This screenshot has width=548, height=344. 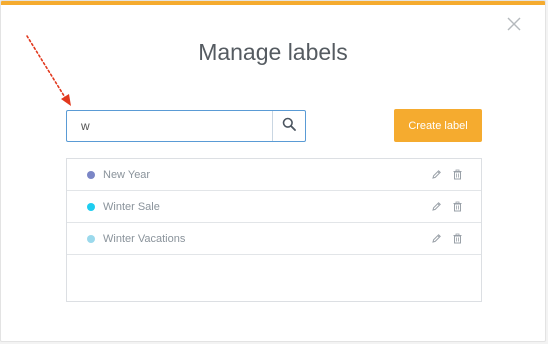 What do you see at coordinates (274, 175) in the screenshot?
I see `list-item: New Year` at bounding box center [274, 175].